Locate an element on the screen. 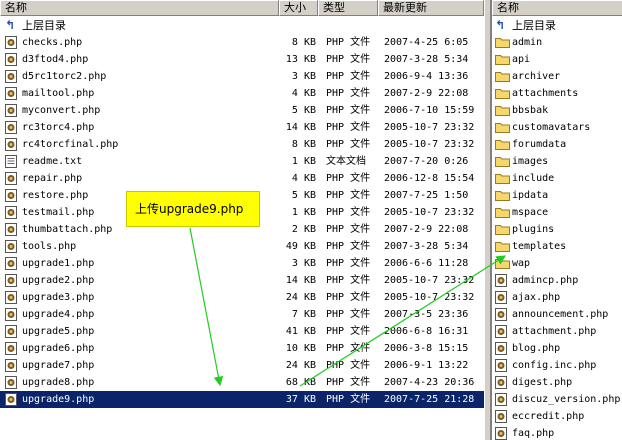 Image resolution: width=622 pixels, height=440 pixels. callout-arrow is located at coordinates (206, 307).